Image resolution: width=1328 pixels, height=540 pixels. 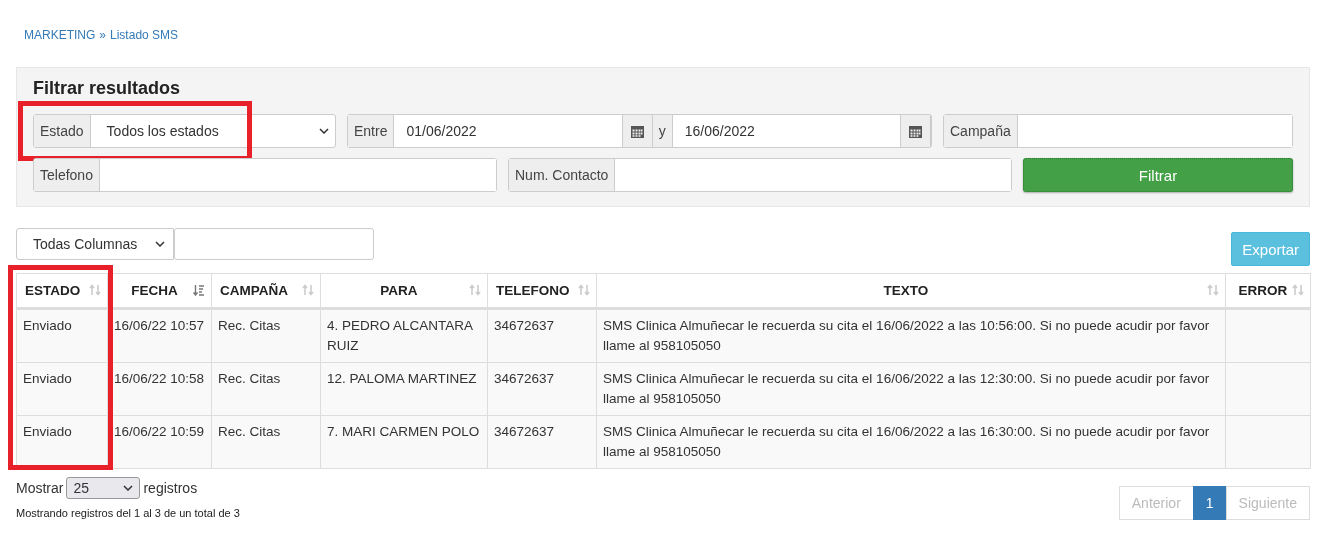 What do you see at coordinates (60, 36) in the screenshot?
I see `breadcrumb-link: MARKETING` at bounding box center [60, 36].